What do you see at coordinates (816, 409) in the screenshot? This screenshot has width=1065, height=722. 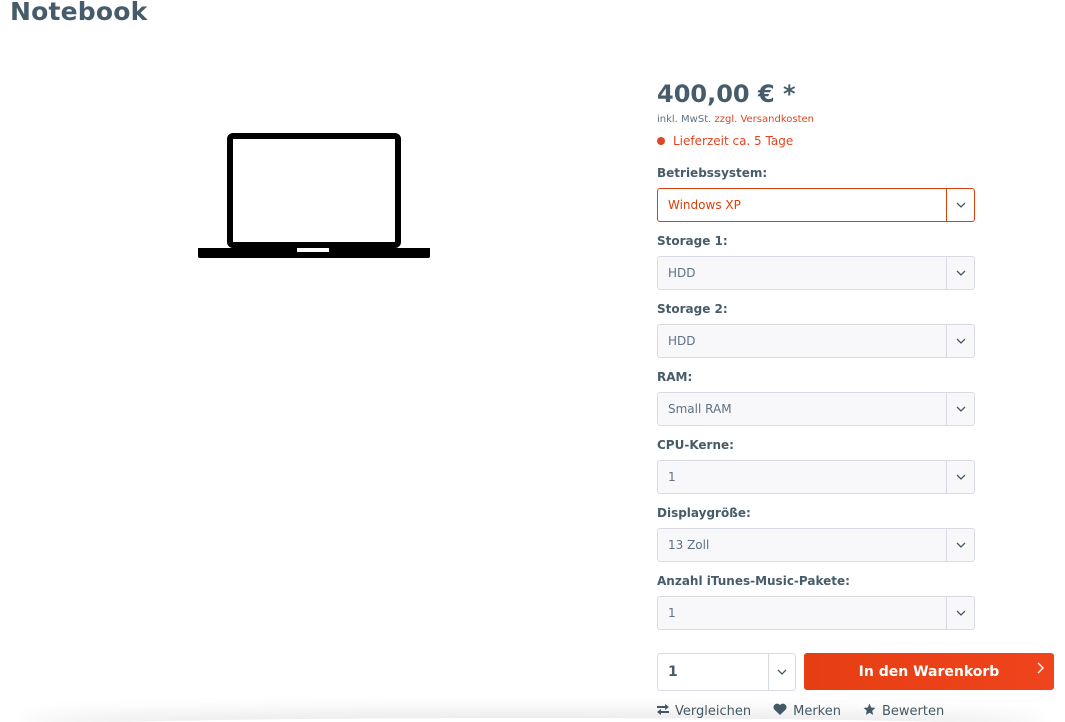 I see `ram-select: Small RAM` at bounding box center [816, 409].